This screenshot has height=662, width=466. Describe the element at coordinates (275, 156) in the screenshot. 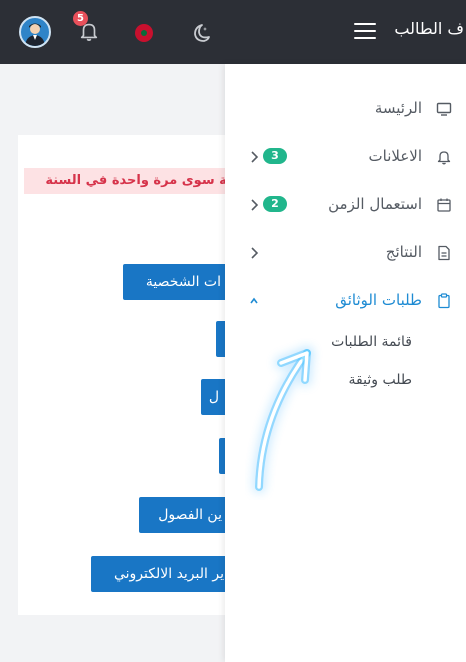

I see `count-badge: 3` at that location.